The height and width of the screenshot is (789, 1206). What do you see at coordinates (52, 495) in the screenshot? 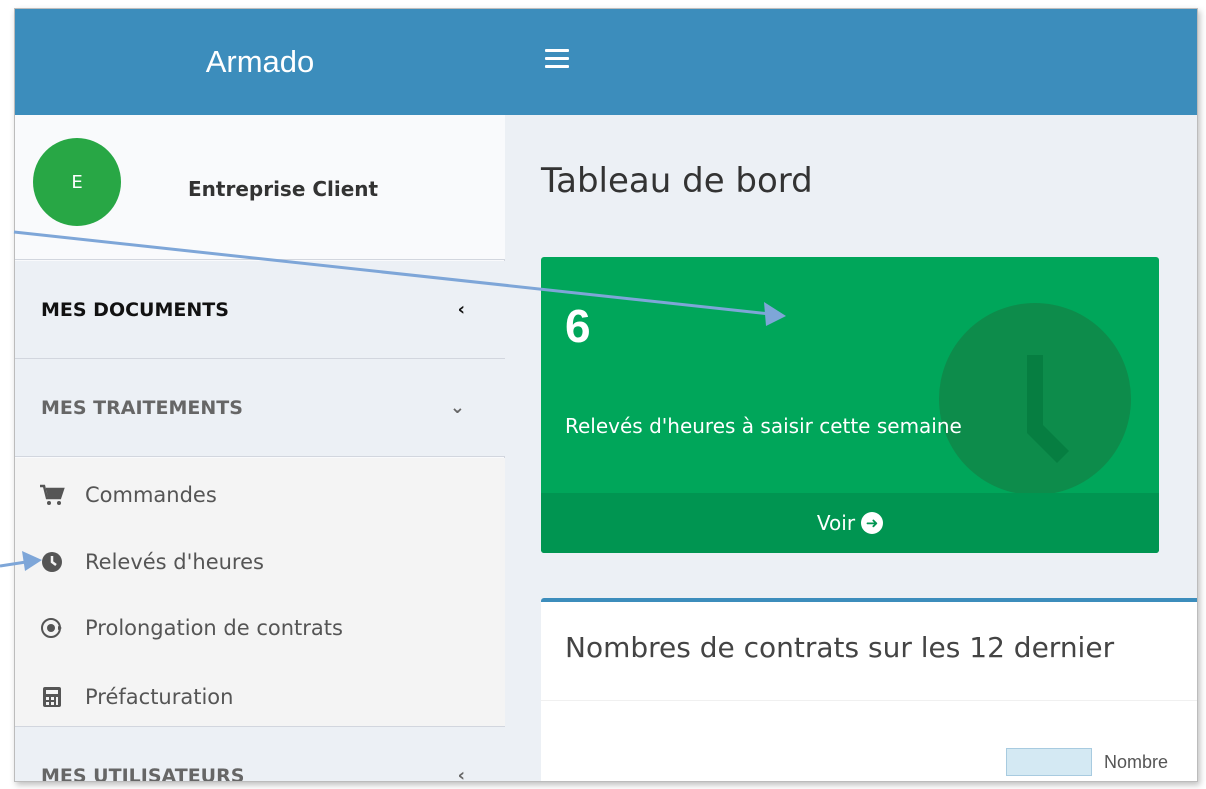
I see `cart-icon` at bounding box center [52, 495].